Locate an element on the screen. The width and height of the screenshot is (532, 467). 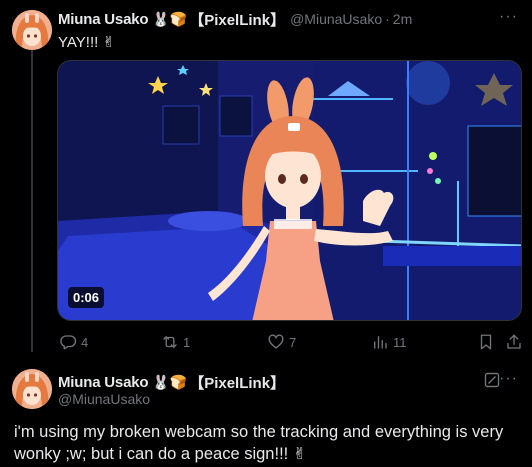
tweet-text: YAY!!! ✌ is located at coordinates (87, 42).